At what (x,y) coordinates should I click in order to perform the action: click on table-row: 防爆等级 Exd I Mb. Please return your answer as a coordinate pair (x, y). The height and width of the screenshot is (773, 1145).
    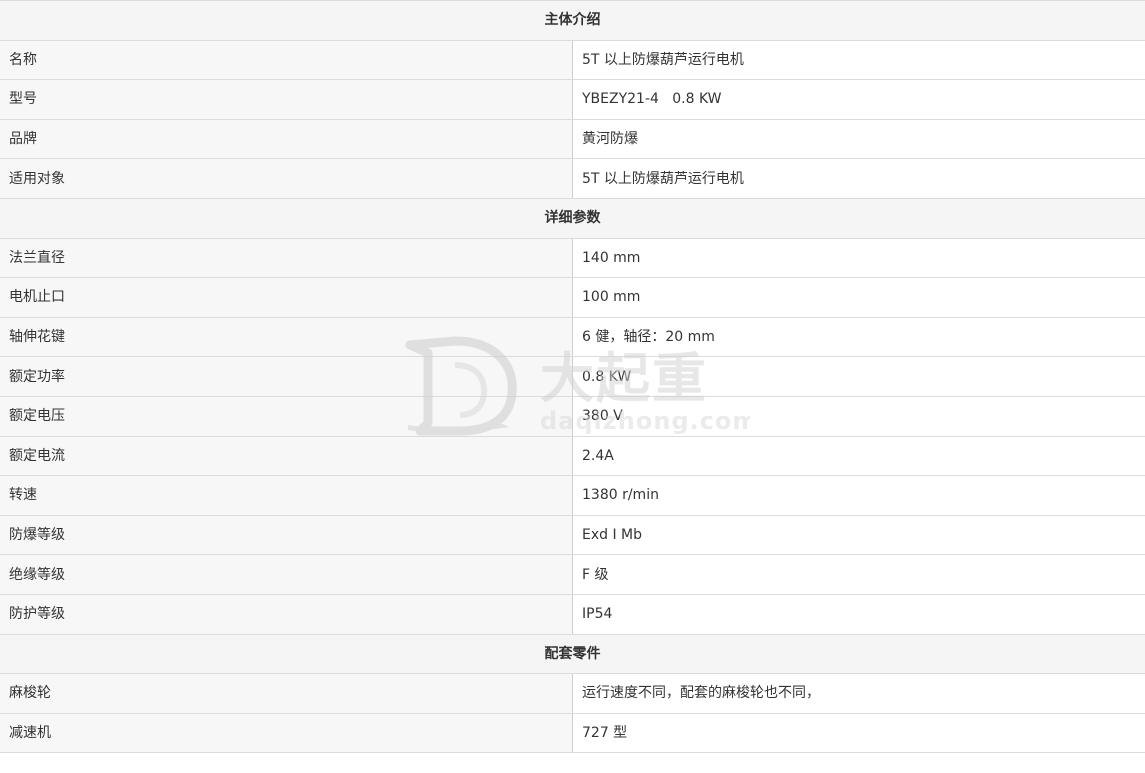
    Looking at the image, I should click on (572, 535).